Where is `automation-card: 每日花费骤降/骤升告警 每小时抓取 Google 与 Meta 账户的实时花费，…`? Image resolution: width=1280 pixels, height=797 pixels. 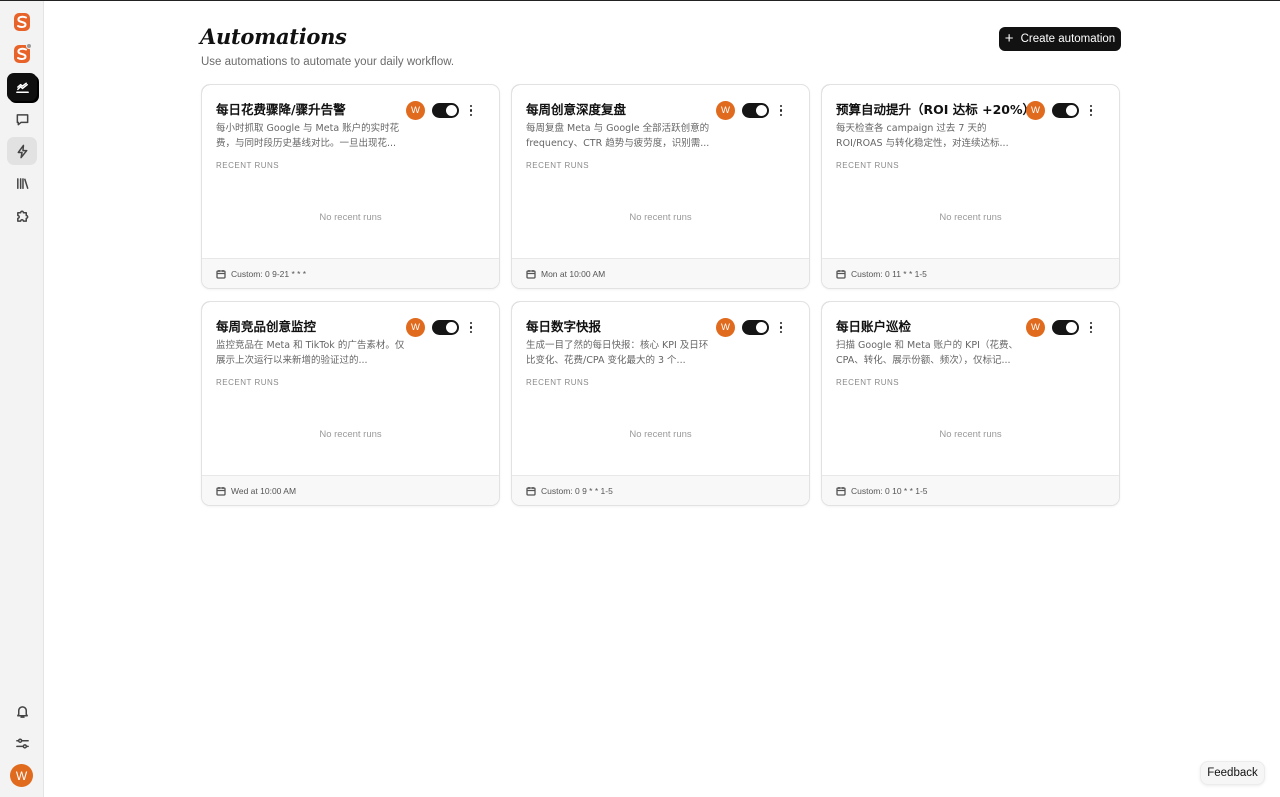
automation-card: 每日花费骤降/骤升告警 每小时抓取 Google 与 Meta 账户的实时花费，… is located at coordinates (350, 186).